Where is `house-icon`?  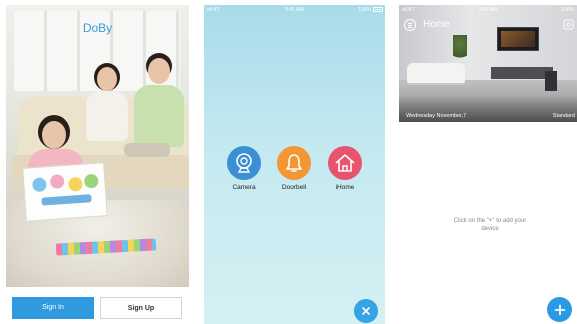 house-icon is located at coordinates (345, 163).